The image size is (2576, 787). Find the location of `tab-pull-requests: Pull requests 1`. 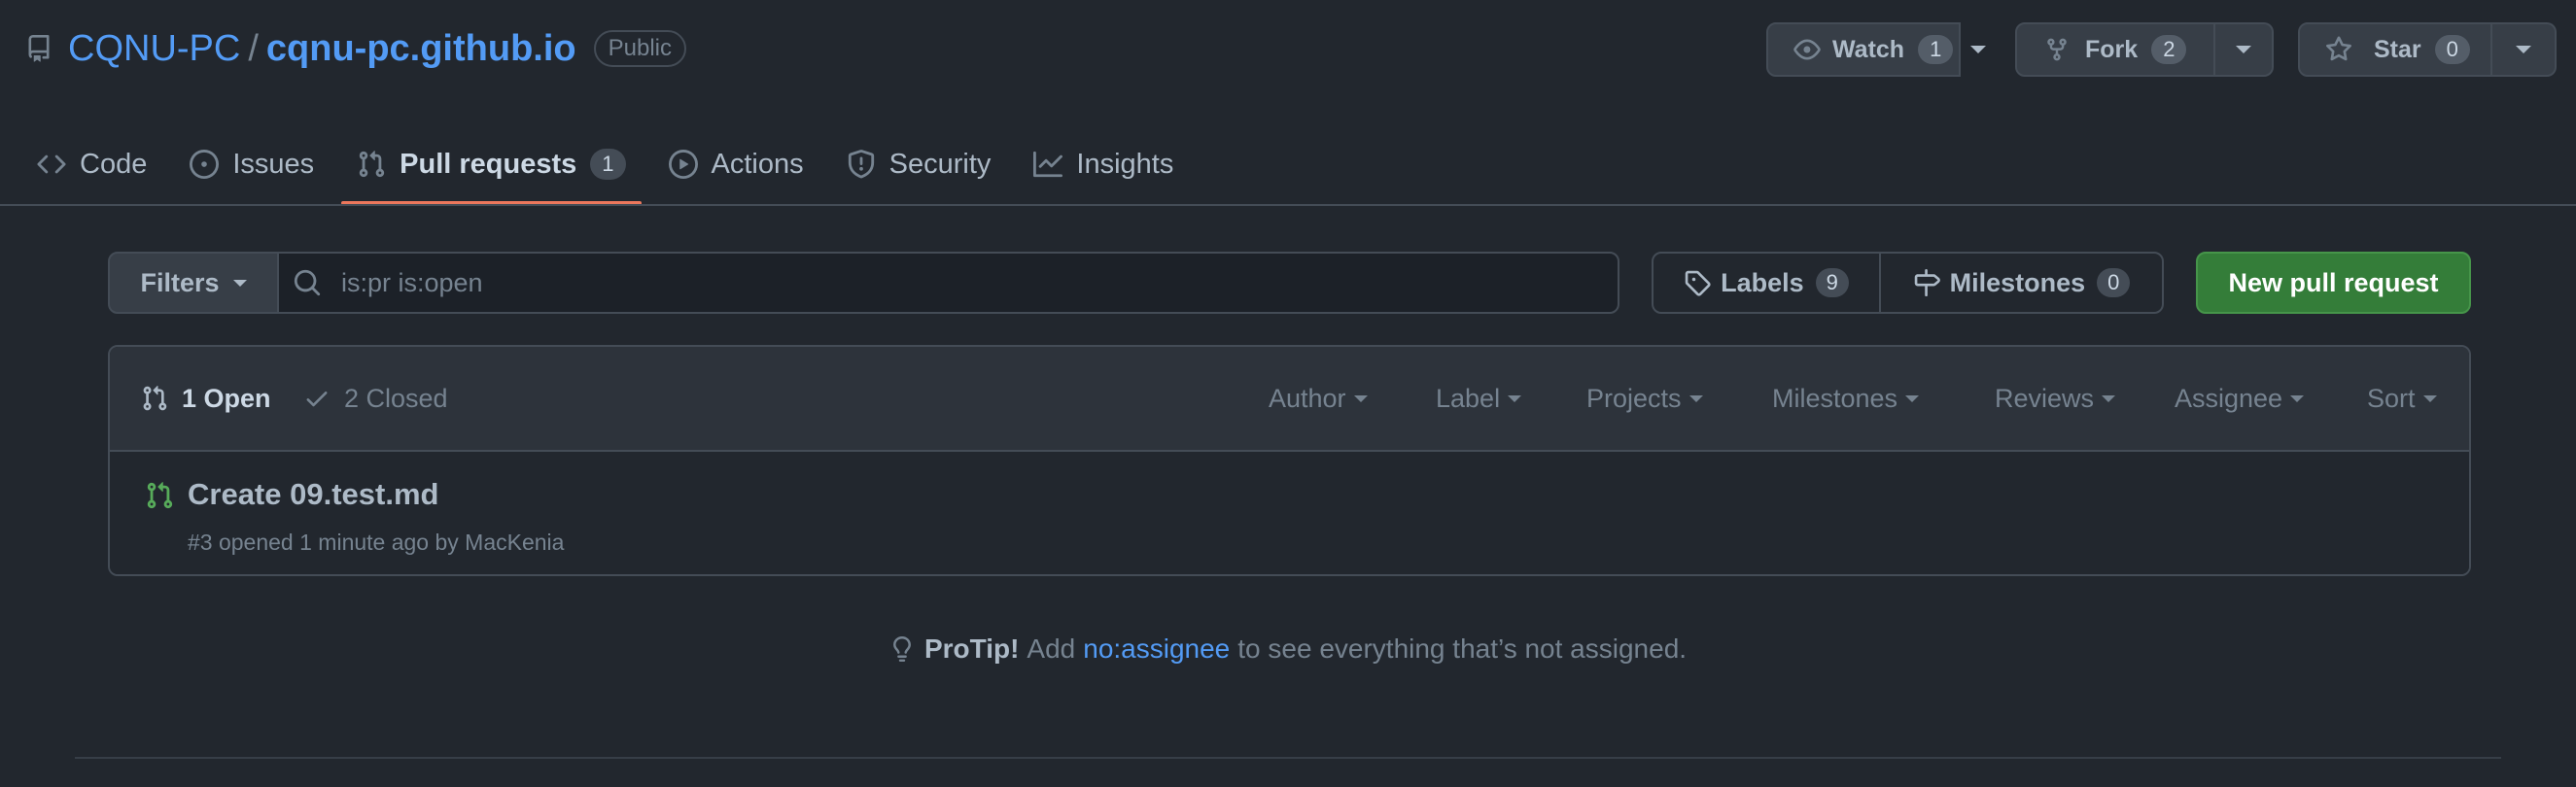

tab-pull-requests: Pull requests 1 is located at coordinates (491, 164).